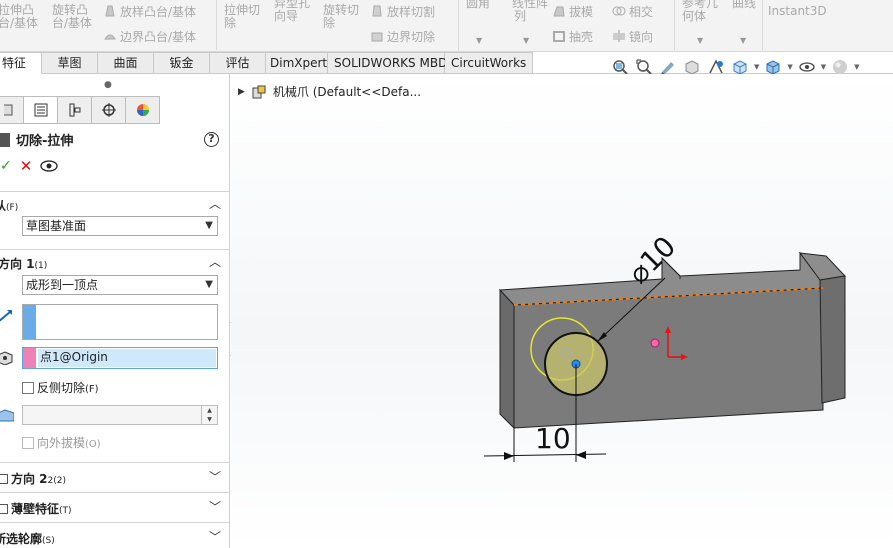 Image resolution: width=893 pixels, height=548 pixels. Describe the element at coordinates (120, 285) in the screenshot. I see `end-condition-select: 成形到一顶点 ▼` at that location.